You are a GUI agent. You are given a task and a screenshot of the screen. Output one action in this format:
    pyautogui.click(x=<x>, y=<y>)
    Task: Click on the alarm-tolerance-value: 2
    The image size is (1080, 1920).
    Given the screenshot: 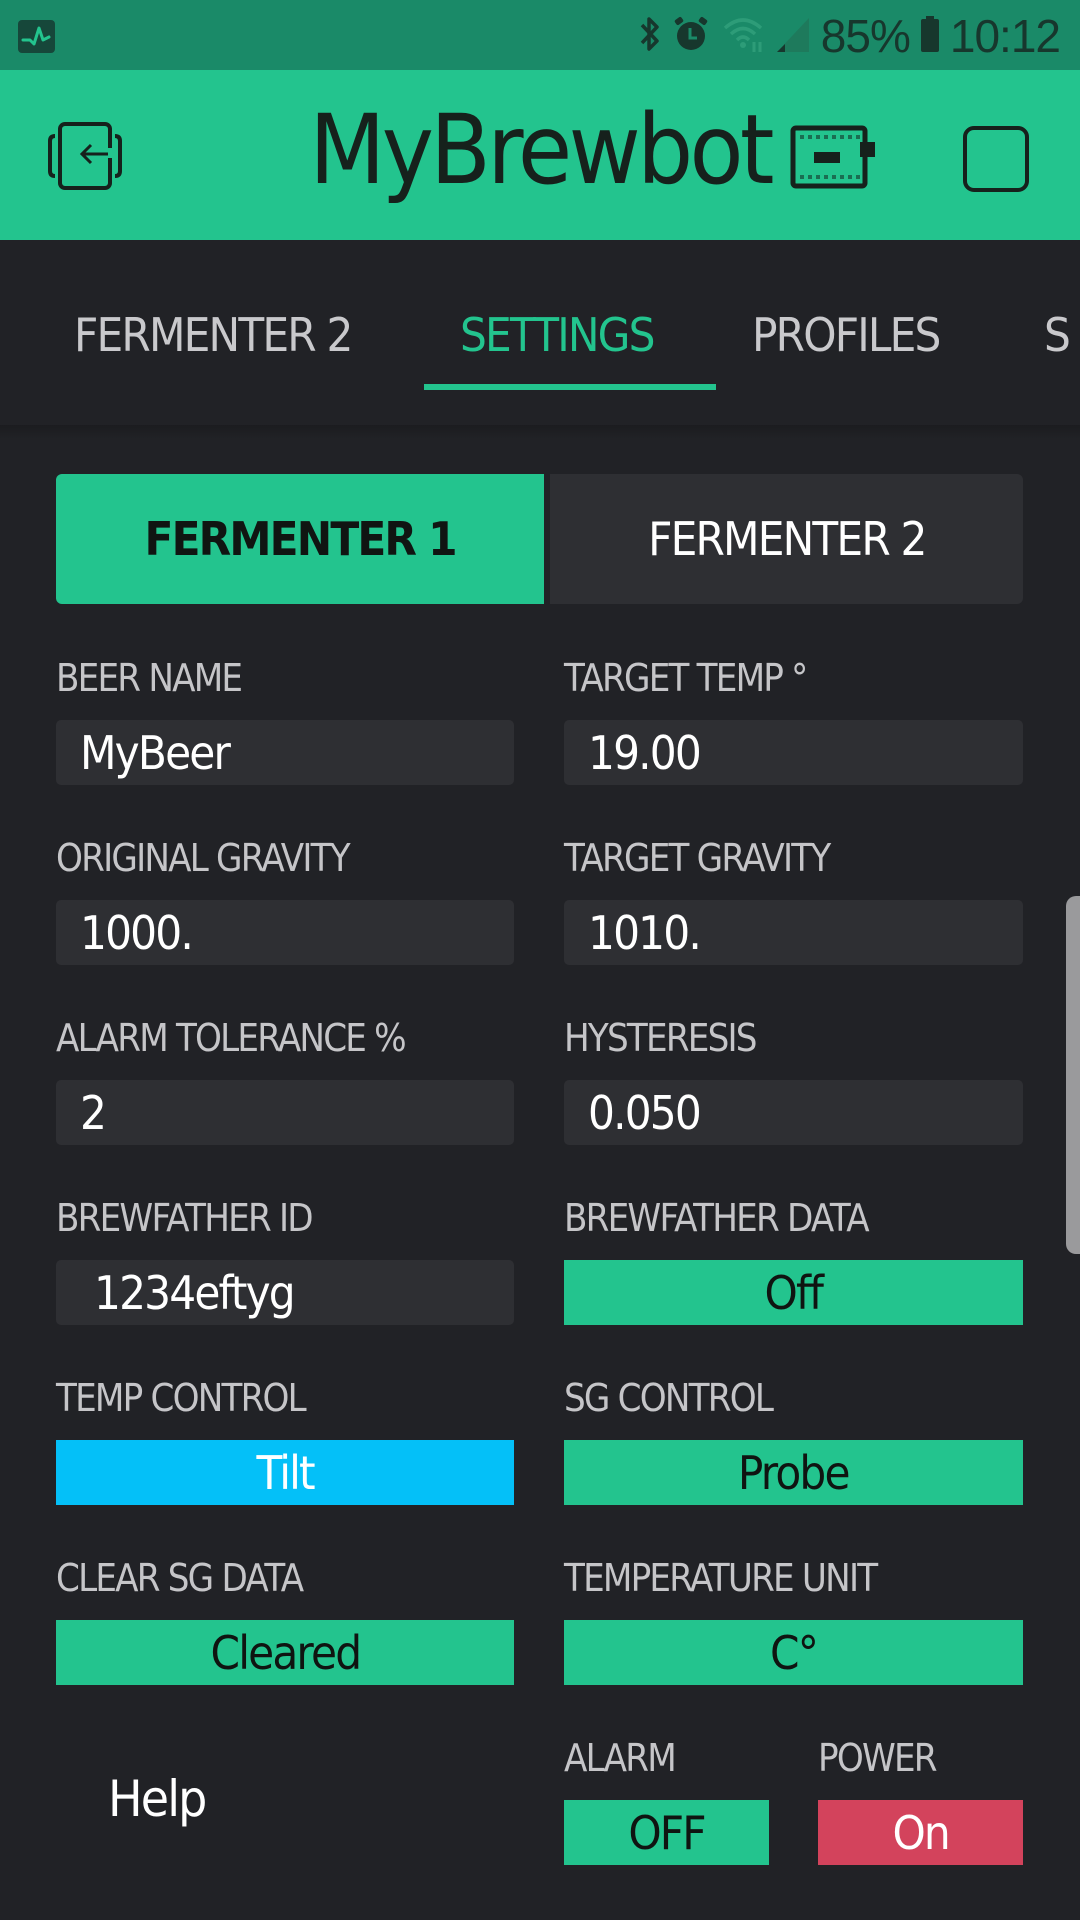 What is the action you would take?
    pyautogui.click(x=93, y=1112)
    